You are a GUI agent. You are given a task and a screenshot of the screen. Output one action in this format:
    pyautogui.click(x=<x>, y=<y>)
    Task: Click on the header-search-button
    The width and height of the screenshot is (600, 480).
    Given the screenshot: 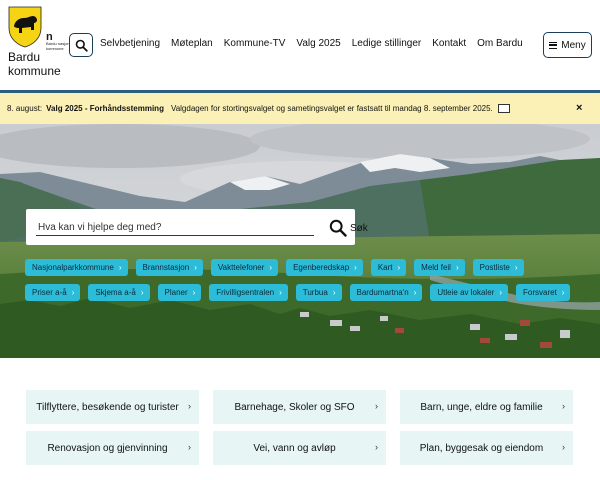 What is the action you would take?
    pyautogui.click(x=81, y=45)
    